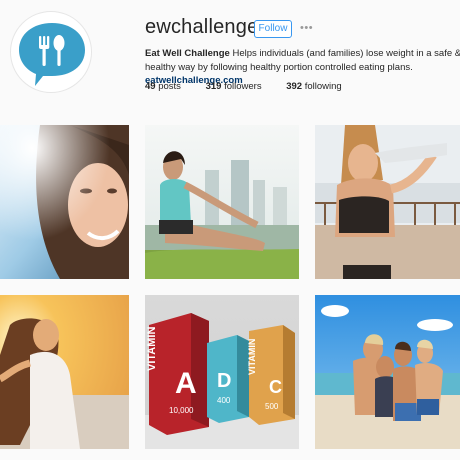 The width and height of the screenshot is (460, 460). I want to click on vitamin-d-box-dose: 400, so click(224, 400).